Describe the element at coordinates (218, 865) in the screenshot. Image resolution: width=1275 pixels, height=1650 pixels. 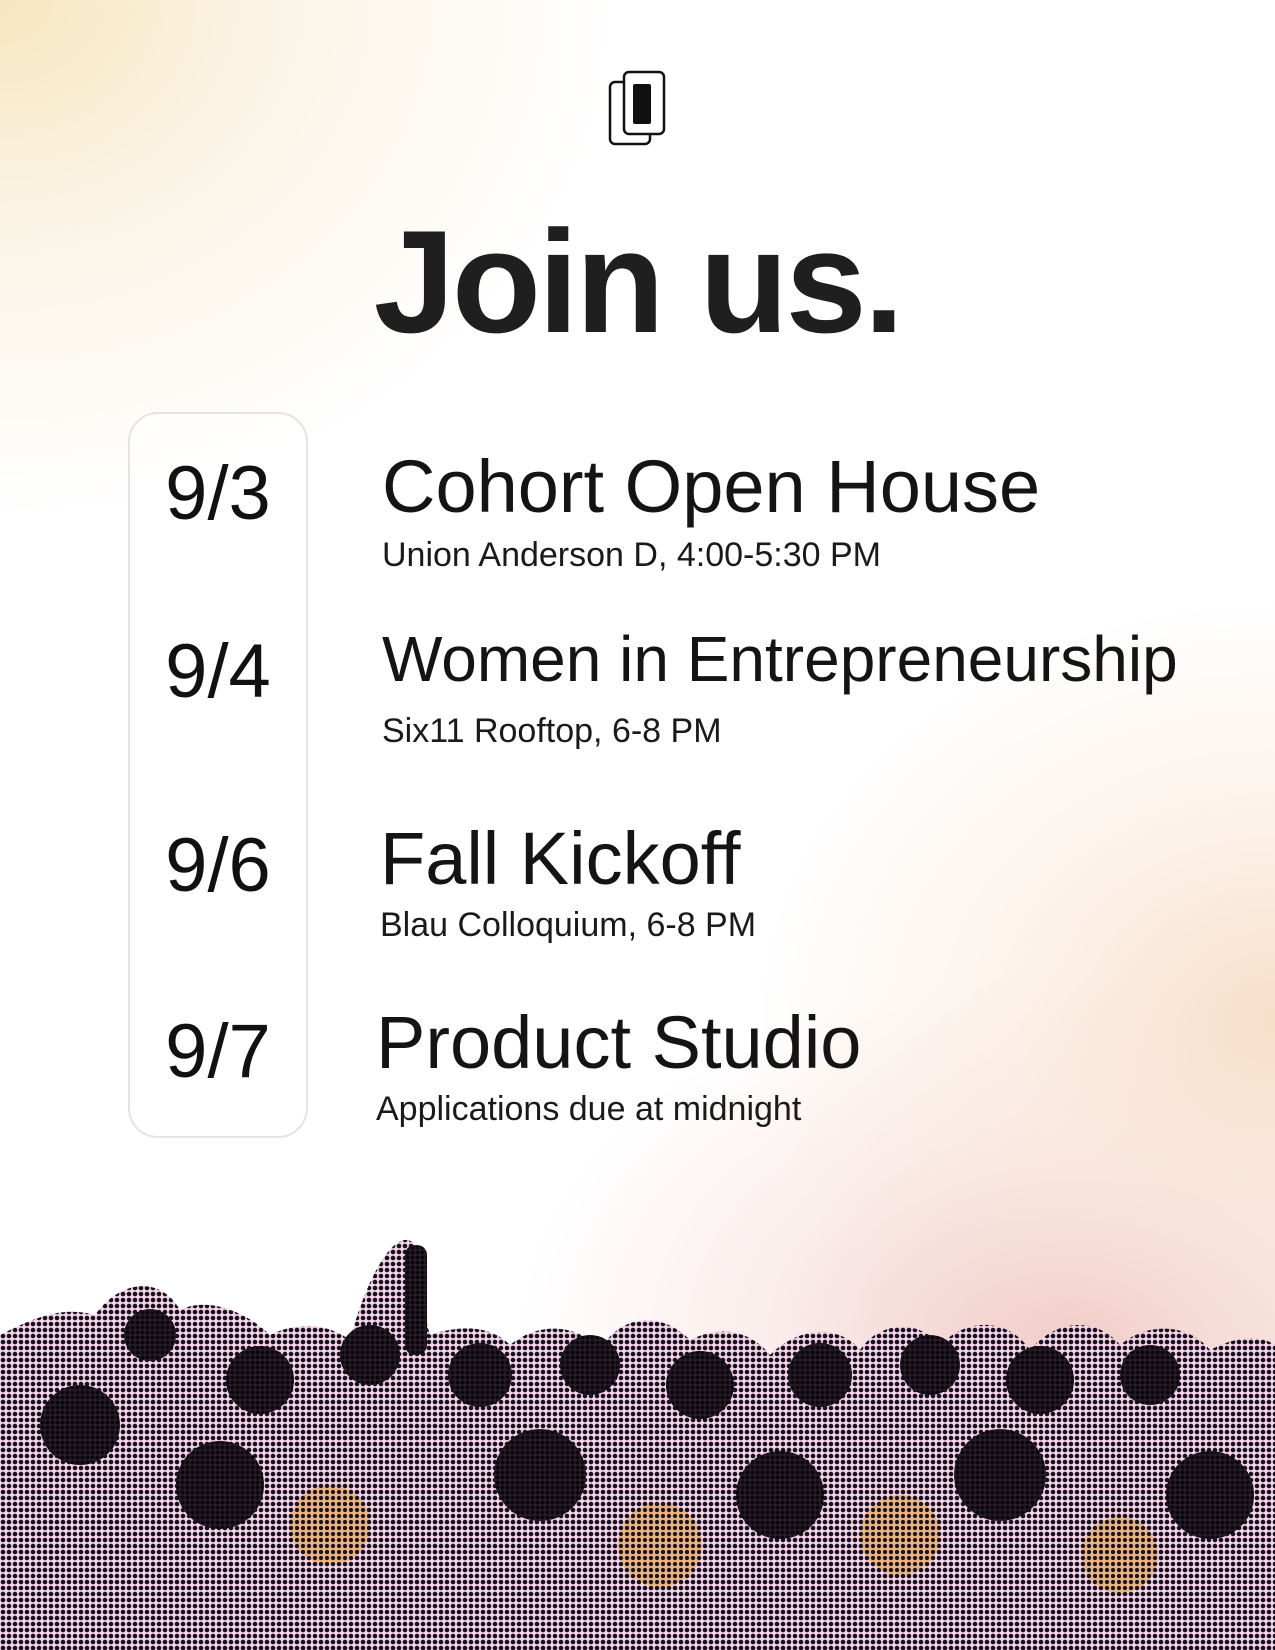
I see `event-date: 9/6` at that location.